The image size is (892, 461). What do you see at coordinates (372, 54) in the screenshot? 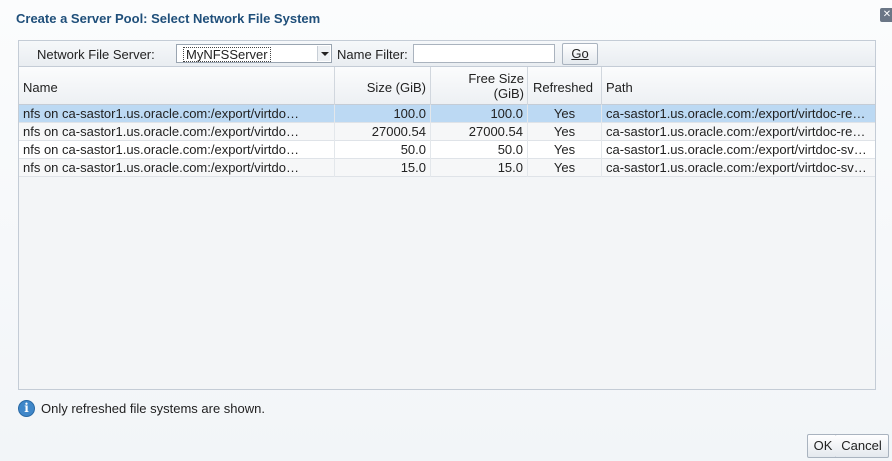
I see `name-filter-label: Name Filter:` at bounding box center [372, 54].